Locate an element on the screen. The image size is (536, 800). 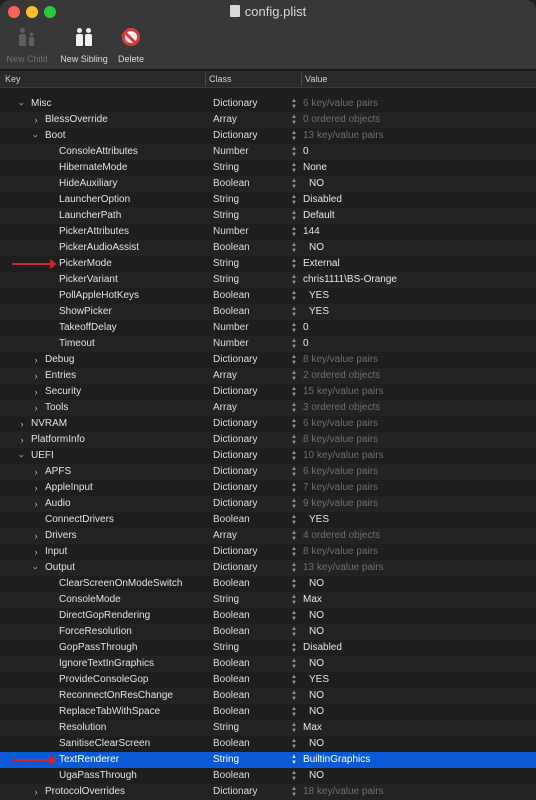
outline-row: PickerAudioAssist Boolean ▲ ▼ NO is located at coordinates (268, 248).